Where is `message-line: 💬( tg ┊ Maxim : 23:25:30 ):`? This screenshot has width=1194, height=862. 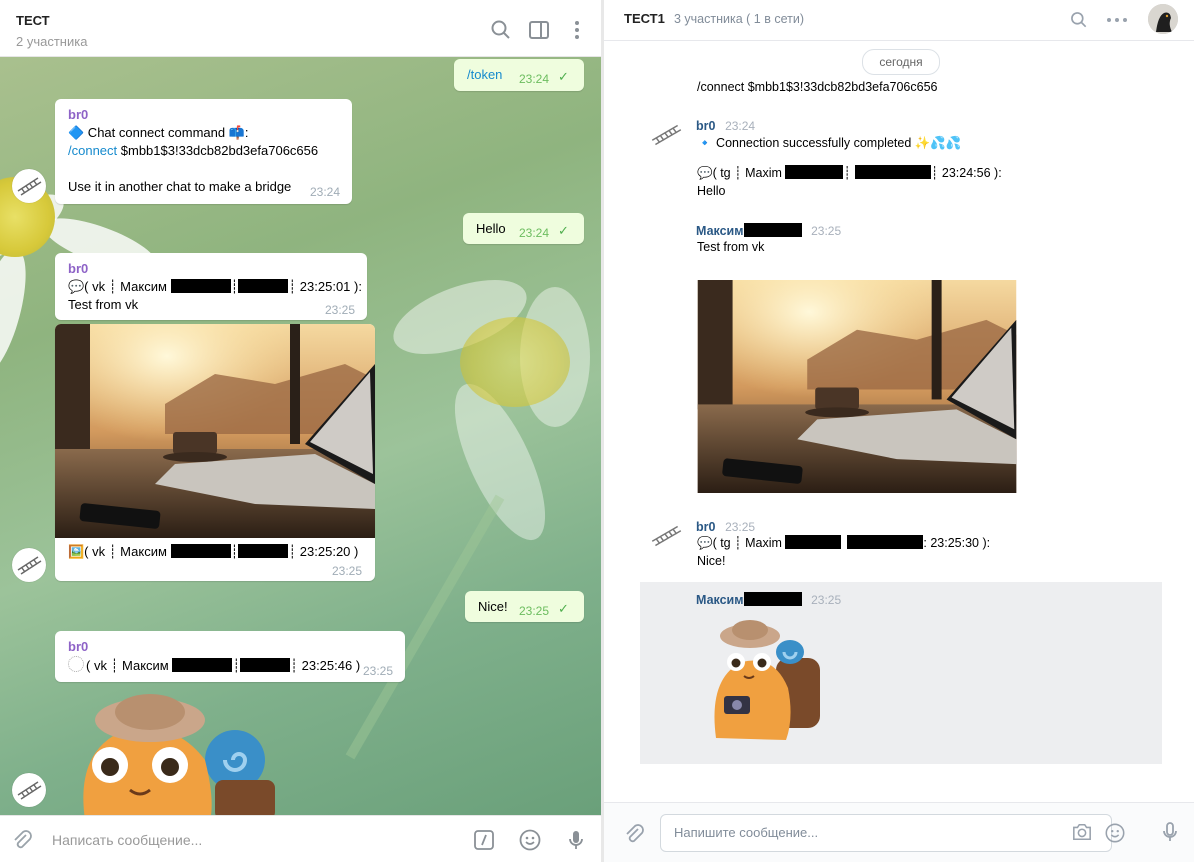 message-line: 💬( tg ┊ Maxim : 23:25:30 ): is located at coordinates (843, 543).